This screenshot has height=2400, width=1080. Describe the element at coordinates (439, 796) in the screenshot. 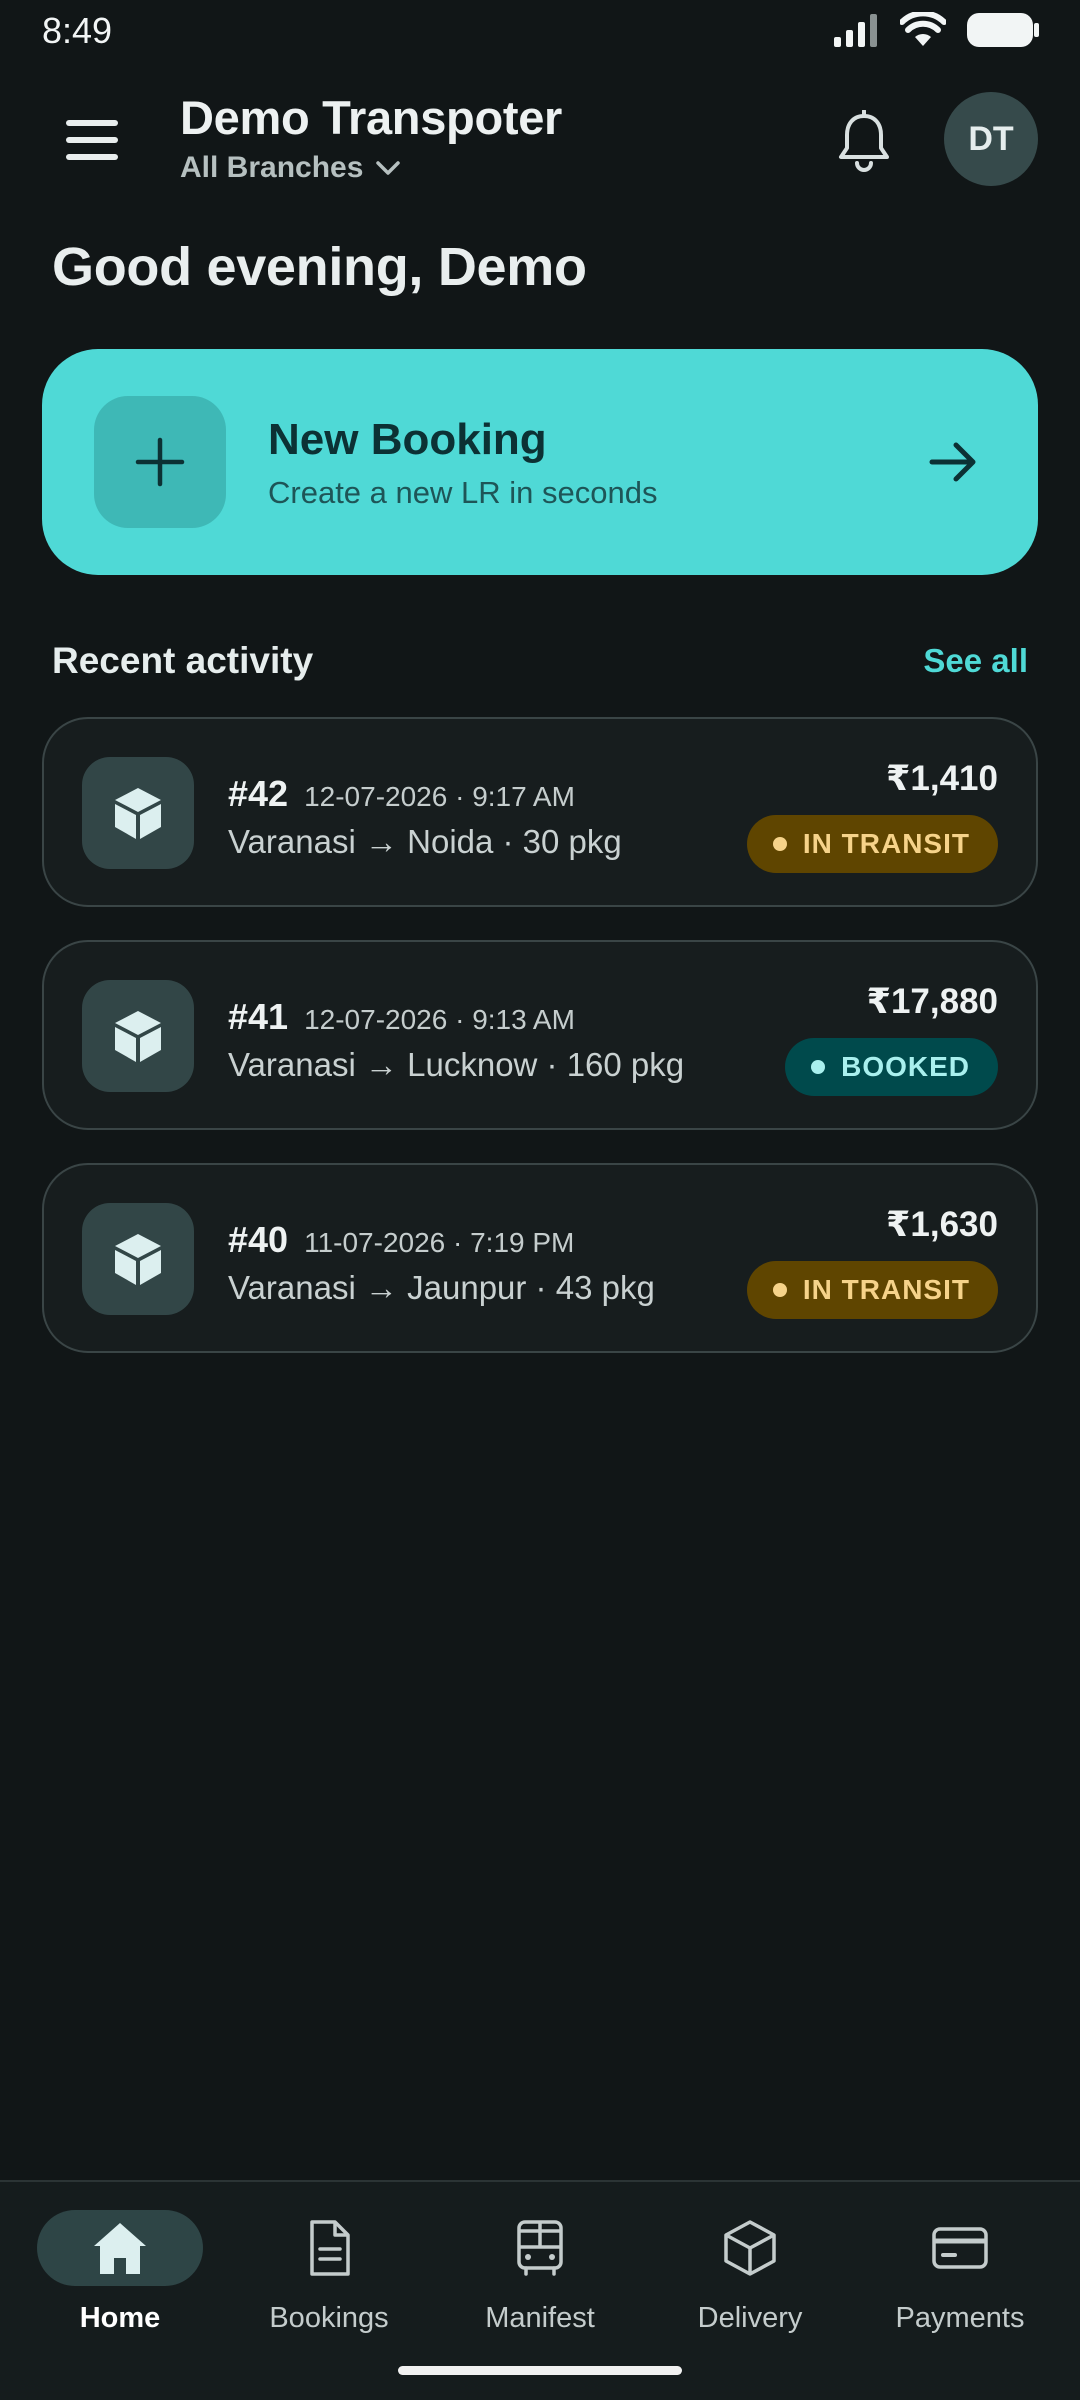

I see `lr-datetime: 12-07-2026 · 9:17 AM` at that location.